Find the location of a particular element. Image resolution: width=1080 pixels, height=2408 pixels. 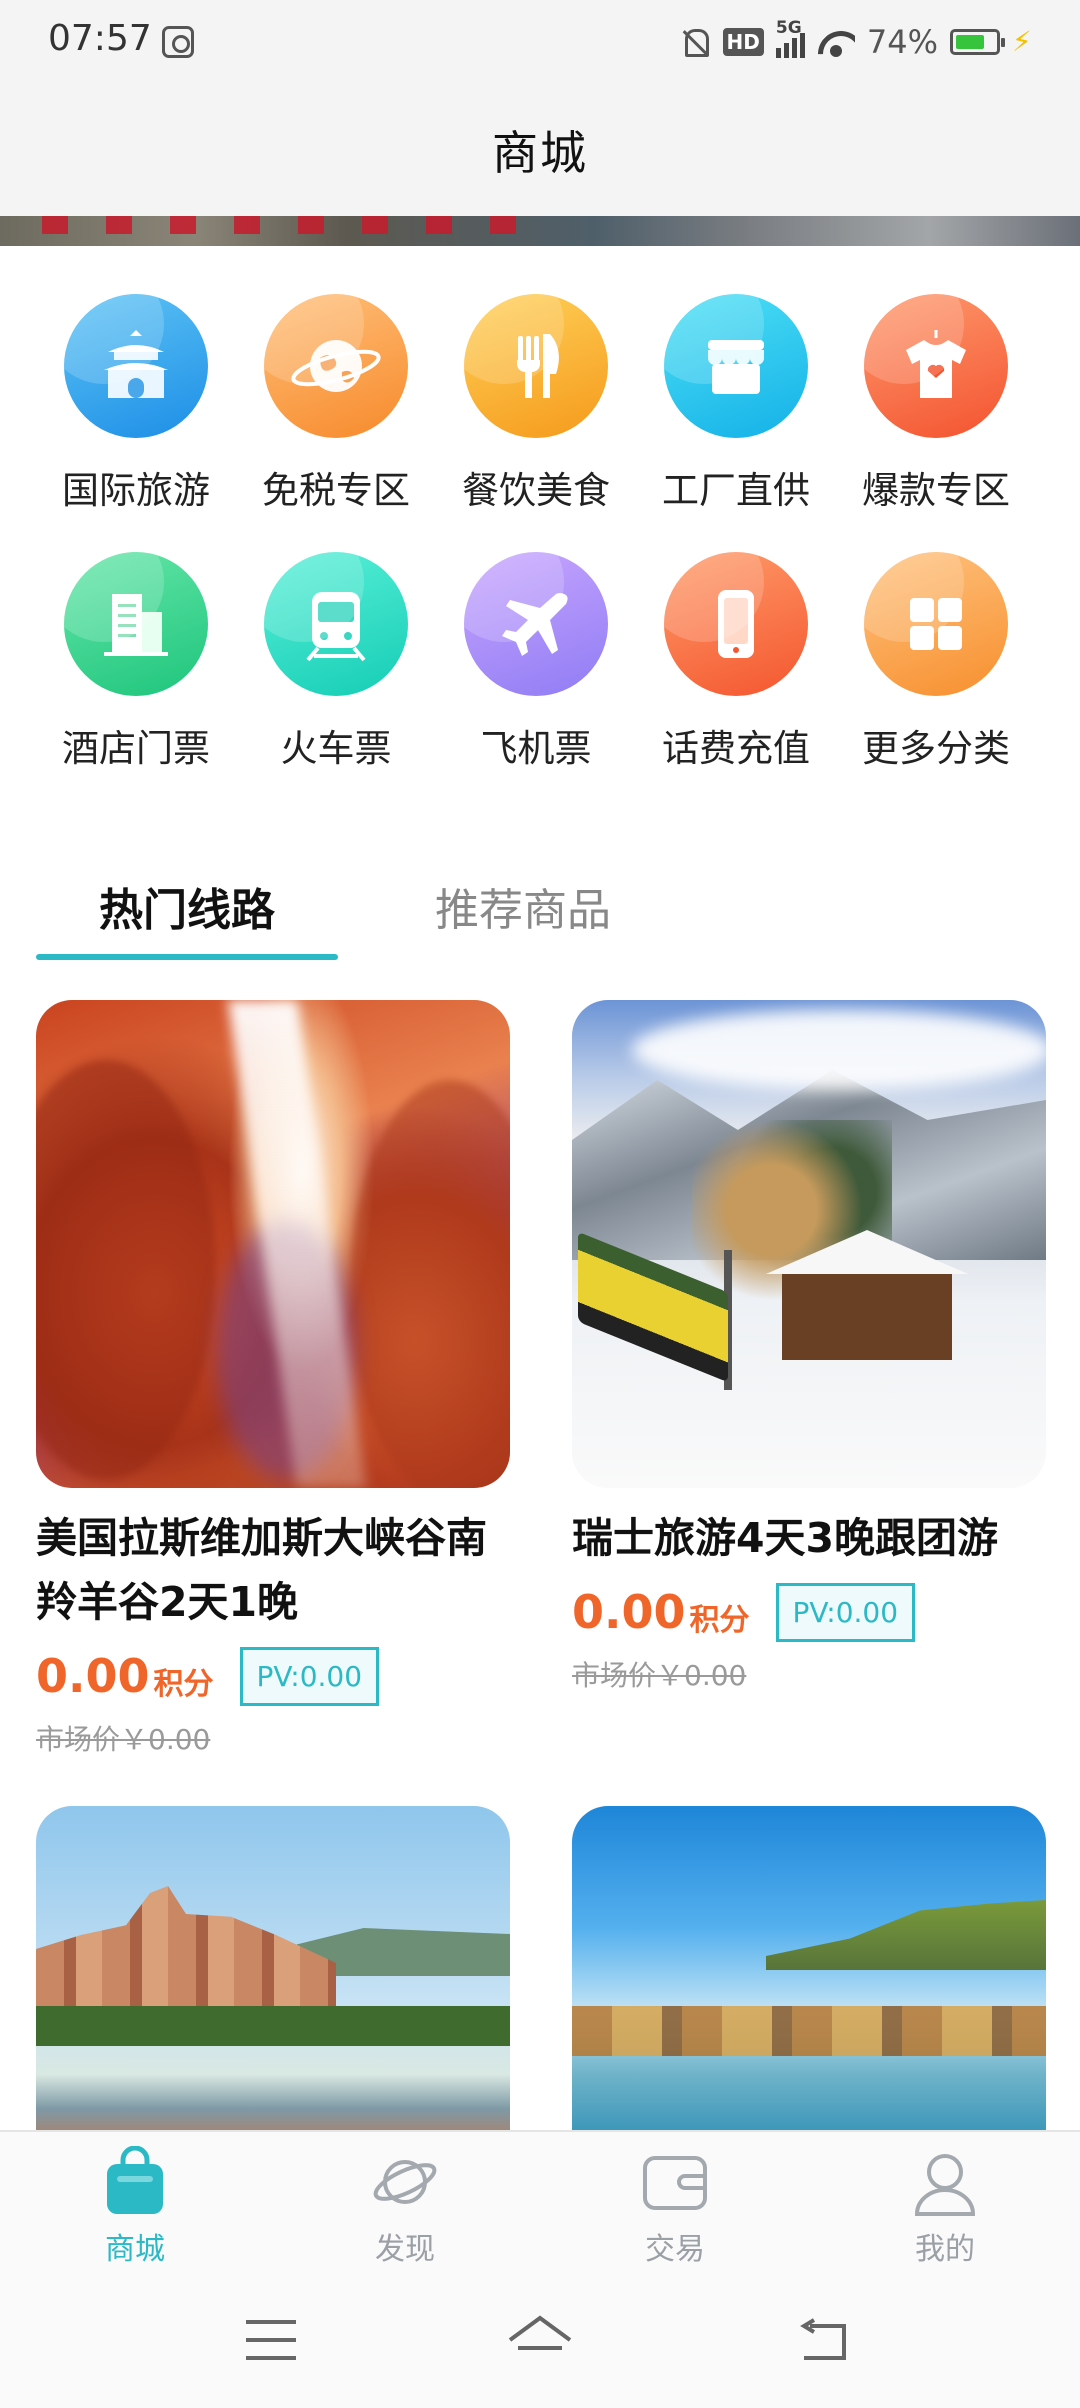

product-photo-canyon is located at coordinates (273, 1244).